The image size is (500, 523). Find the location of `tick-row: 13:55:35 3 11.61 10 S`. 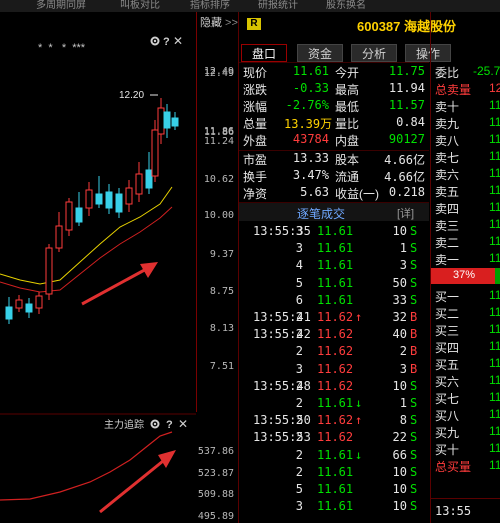

tick-row: 13:55:35 3 11.61 10 S is located at coordinates (334, 232).